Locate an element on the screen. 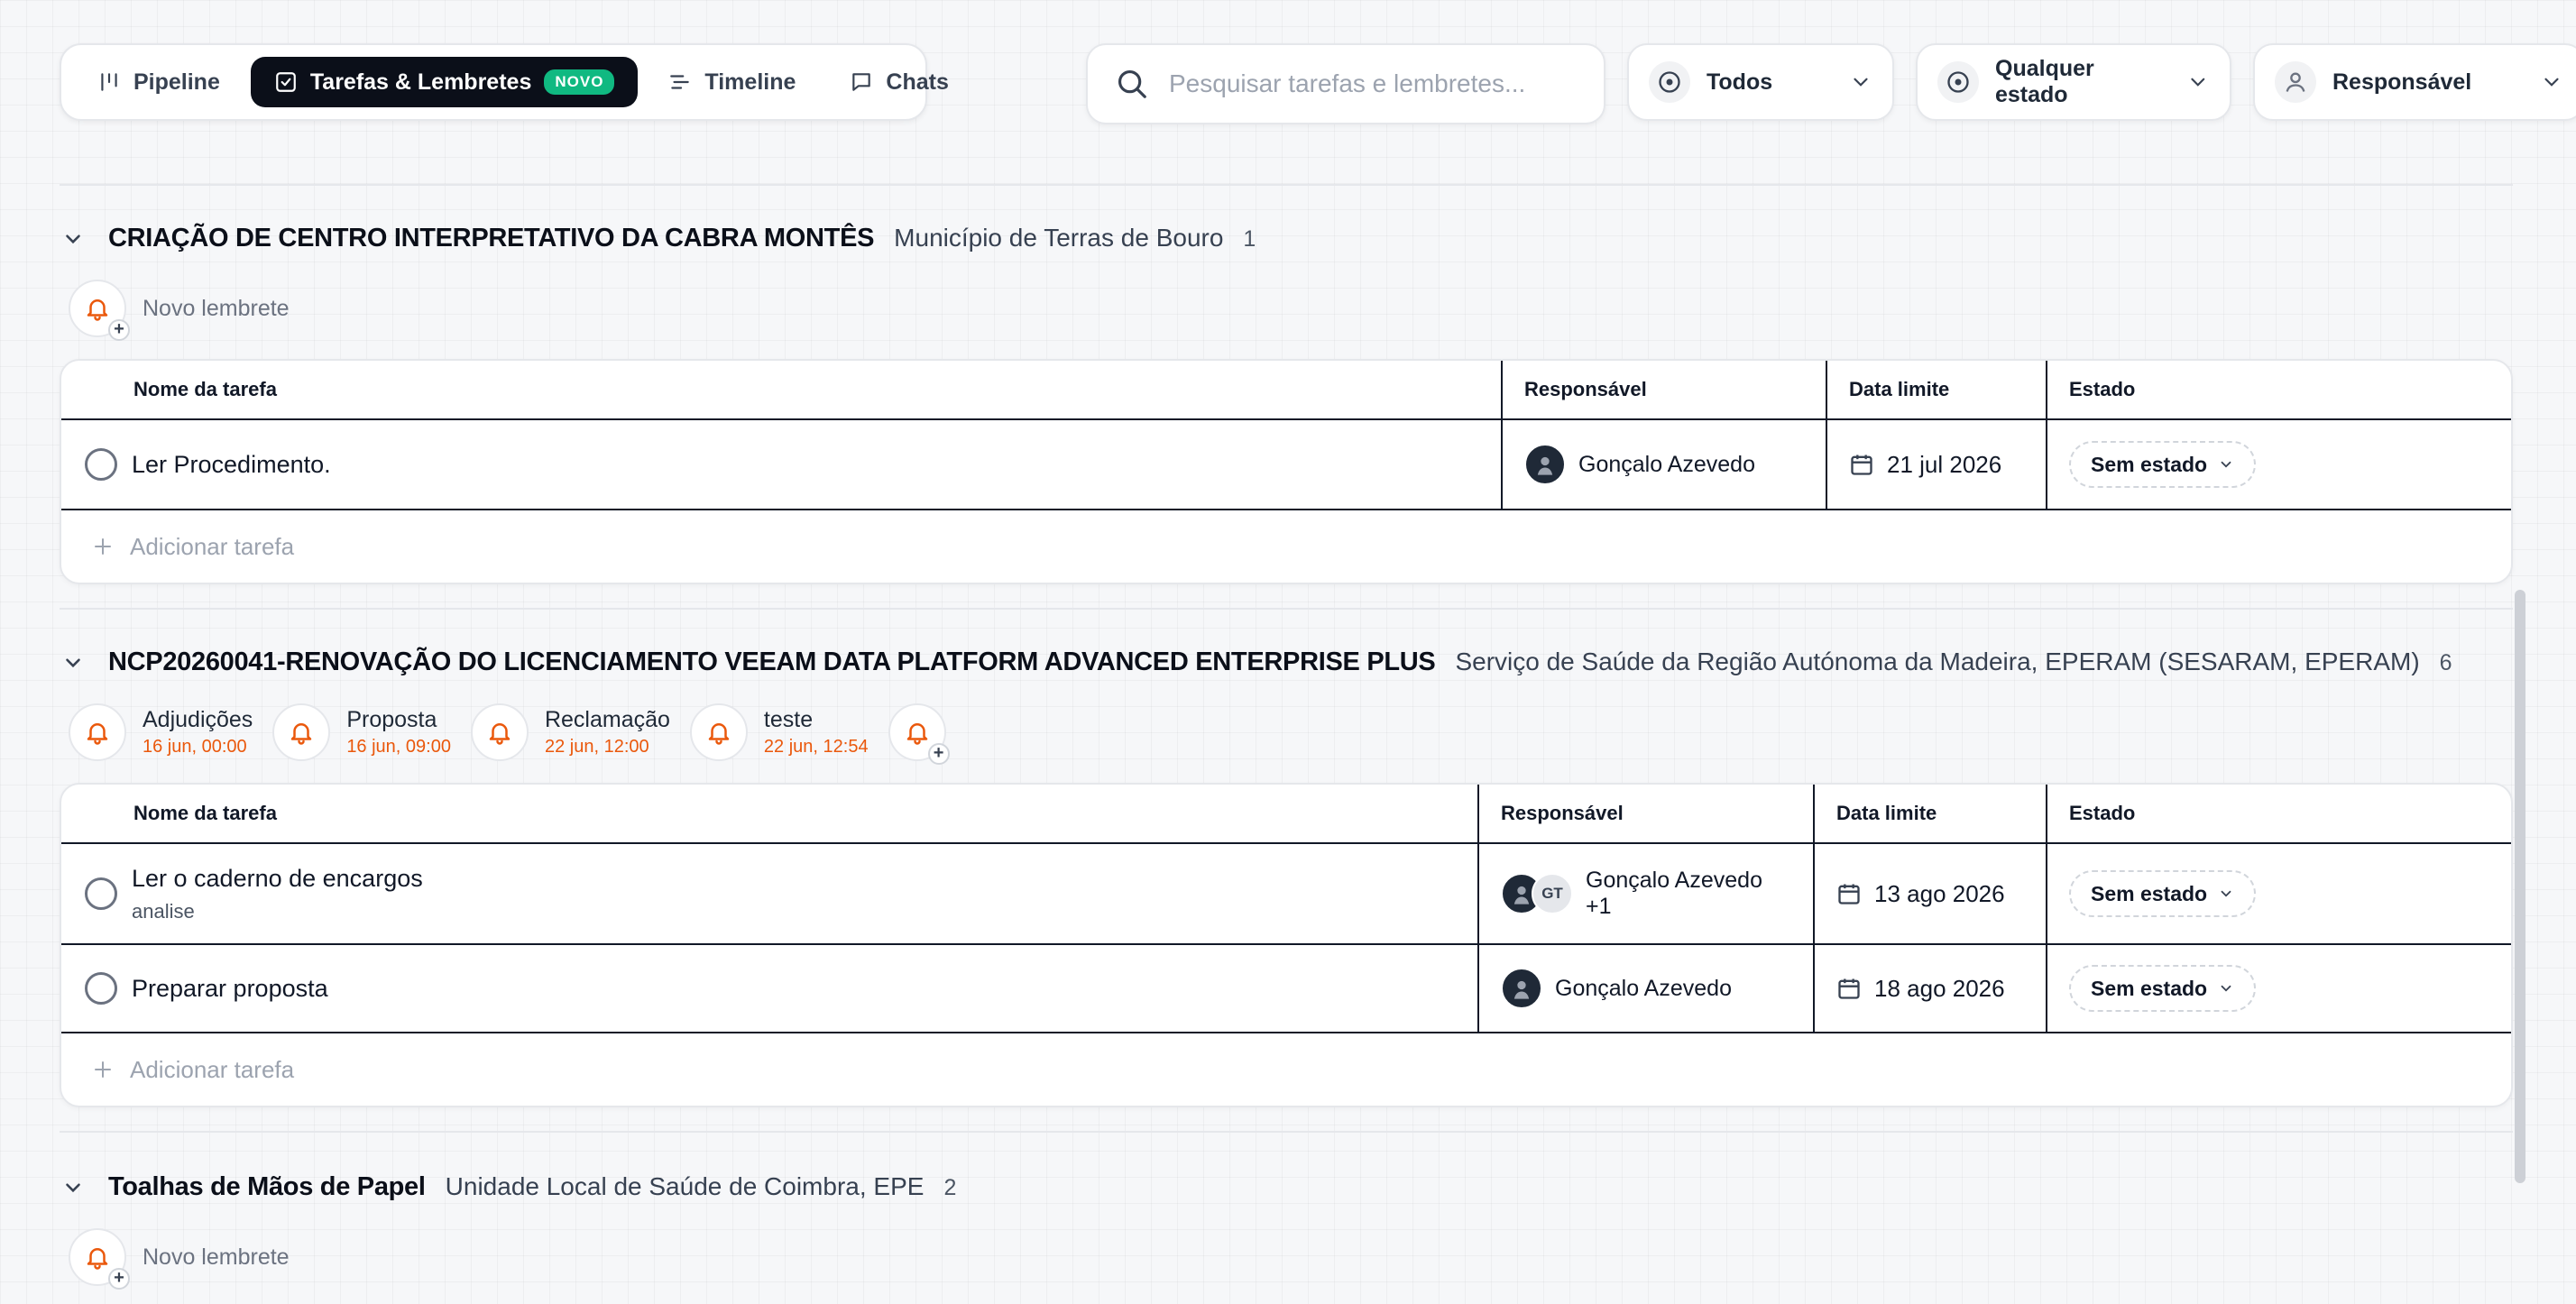  scrollbar is located at coordinates (2520, 886).